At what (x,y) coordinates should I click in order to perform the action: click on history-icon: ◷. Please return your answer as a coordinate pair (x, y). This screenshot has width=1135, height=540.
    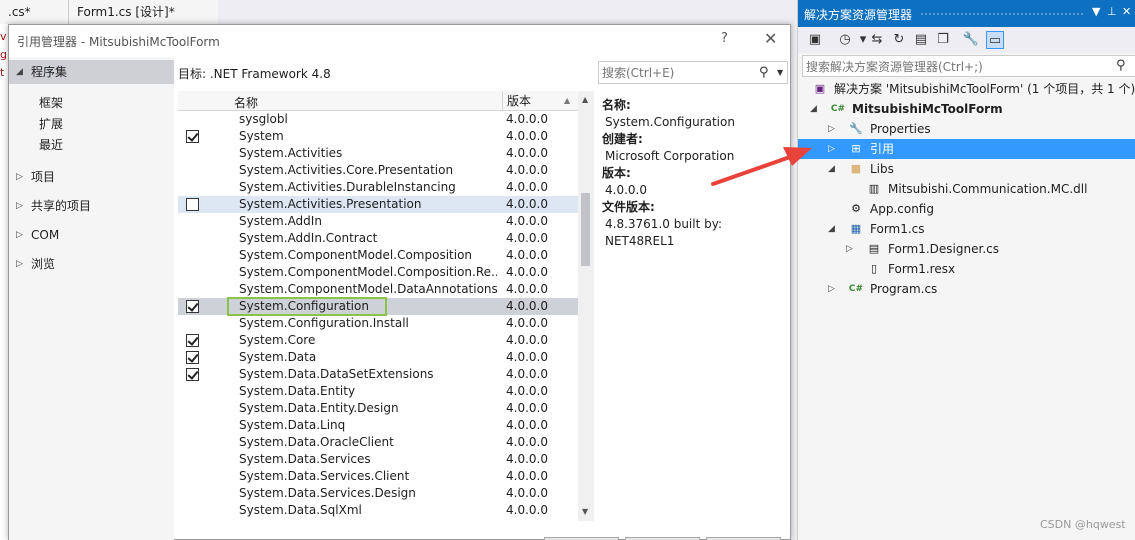
    Looking at the image, I should click on (845, 40).